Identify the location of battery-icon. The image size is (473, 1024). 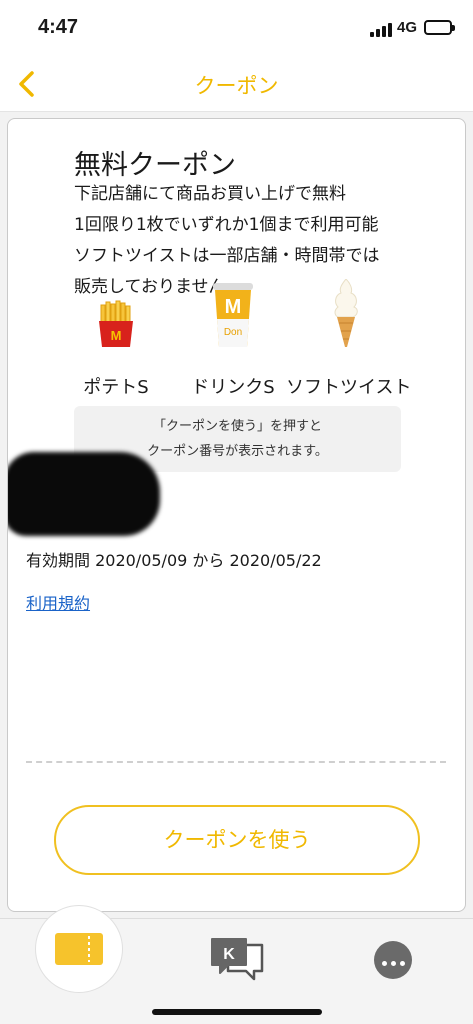
(439, 27).